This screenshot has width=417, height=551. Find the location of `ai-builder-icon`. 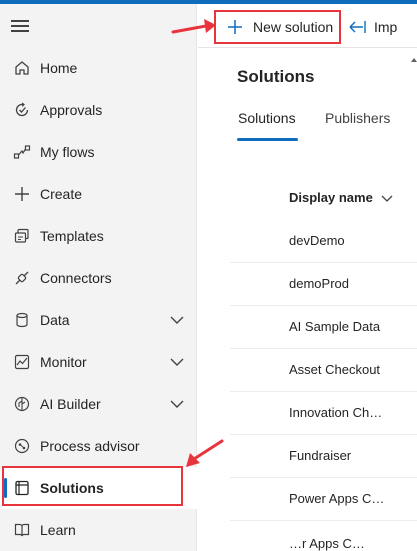

ai-builder-icon is located at coordinates (22, 404).